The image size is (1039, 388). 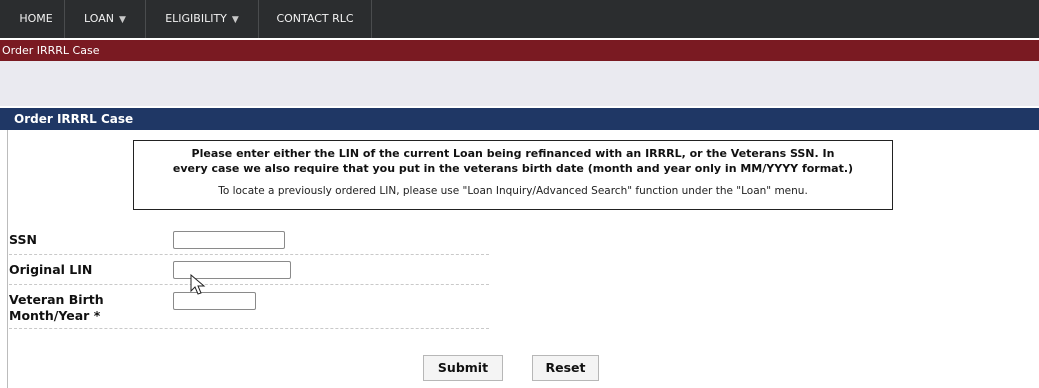 I want to click on nav-eligibility: ELIGIBILITY ▼, so click(x=202, y=19).